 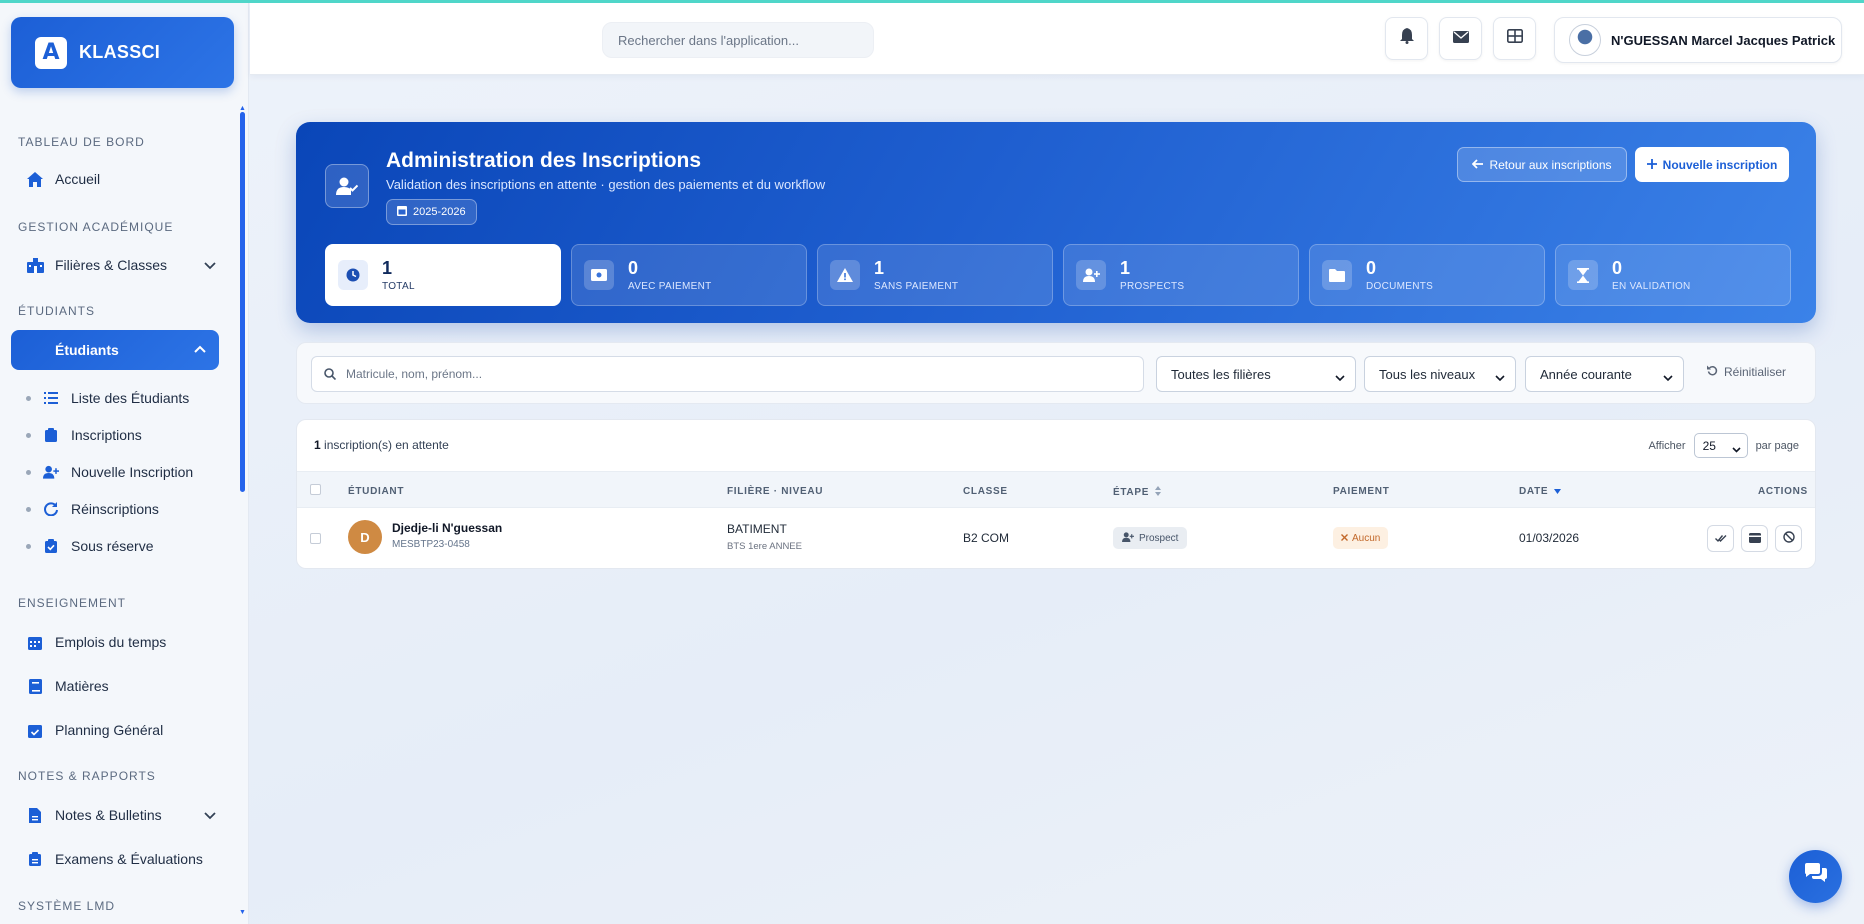 What do you see at coordinates (87, 350) in the screenshot?
I see `sidebar-item-label: Étudiants` at bounding box center [87, 350].